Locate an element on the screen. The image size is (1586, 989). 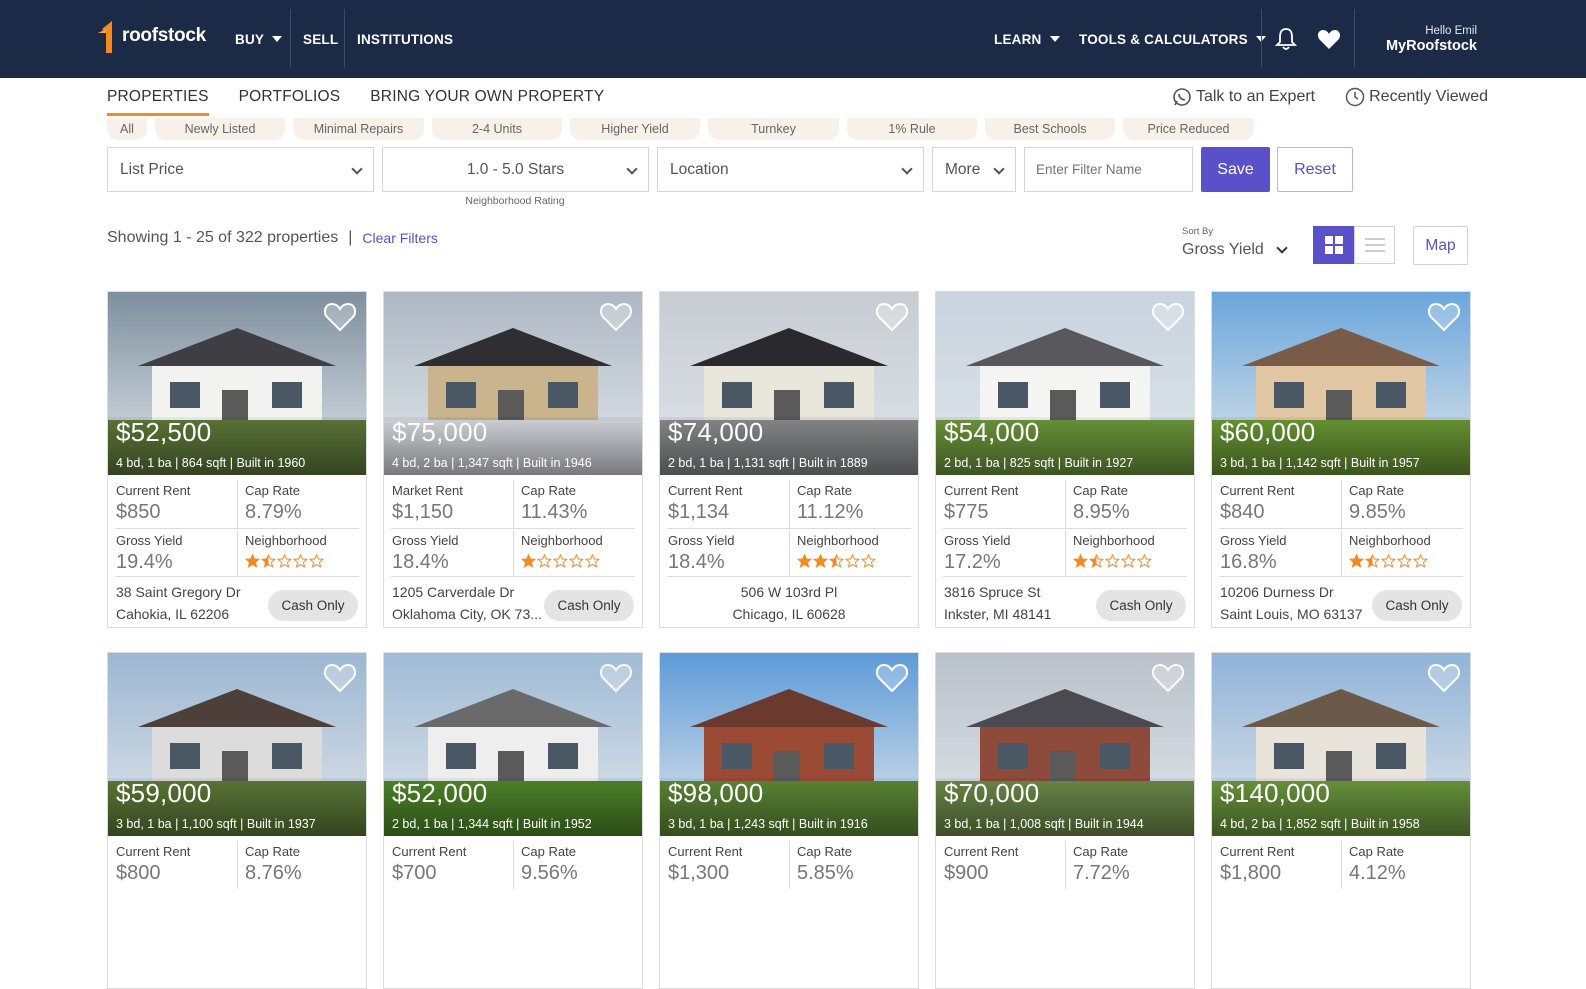
gross-yield-stat: Gross Yield 19.4% is located at coordinates (149, 553).